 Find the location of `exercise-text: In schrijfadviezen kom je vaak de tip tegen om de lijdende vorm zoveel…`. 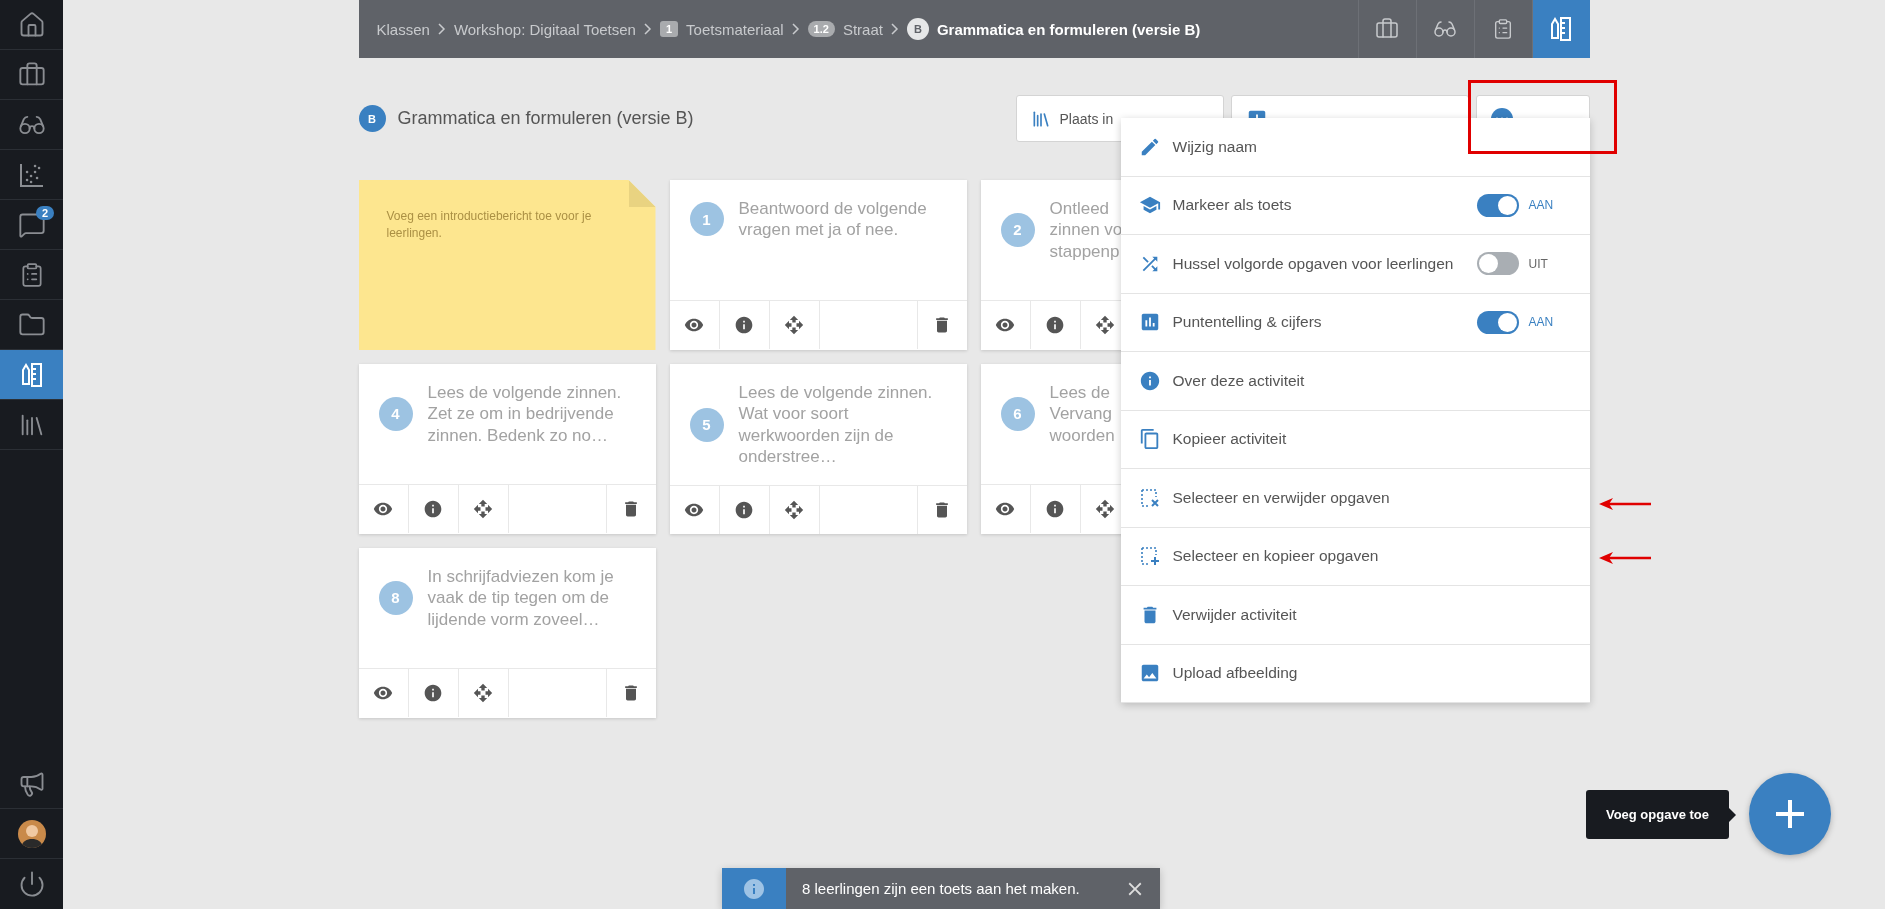

exercise-text: In schrijfadviezen kom je vaak de tip tegen om de lijdende vorm zoveel… is located at coordinates (520, 598).